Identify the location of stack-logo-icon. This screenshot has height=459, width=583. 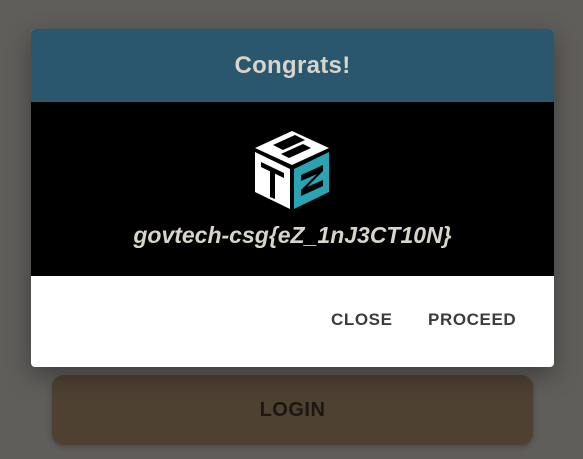
(292, 170).